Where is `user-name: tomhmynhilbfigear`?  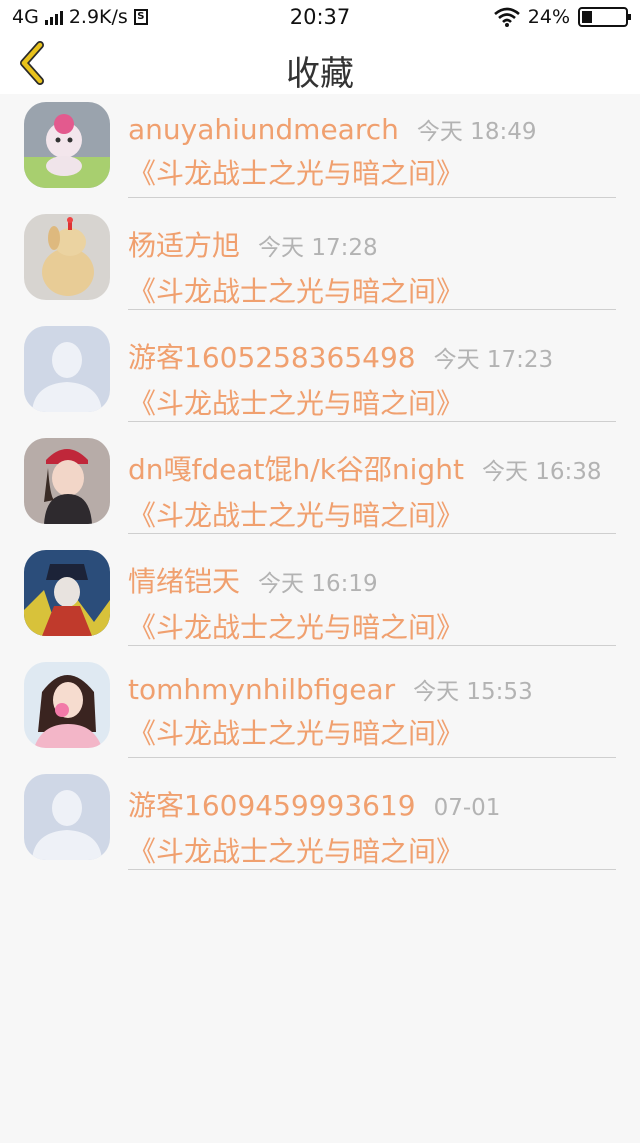
user-name: tomhmynhilbfigear is located at coordinates (262, 689).